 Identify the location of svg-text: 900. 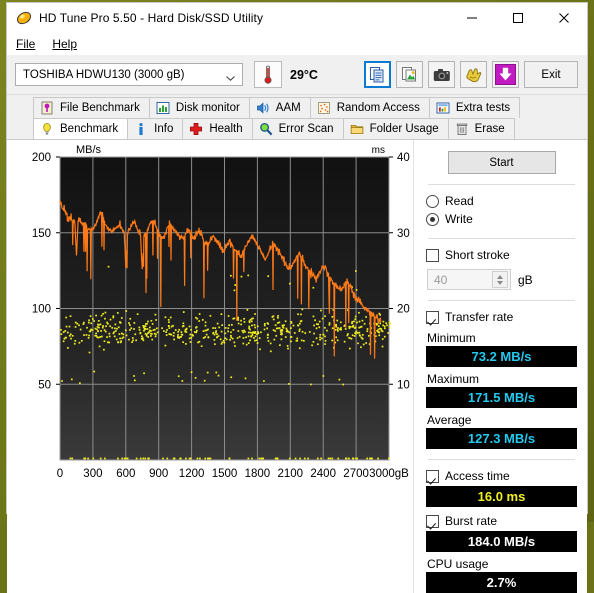
(158, 474).